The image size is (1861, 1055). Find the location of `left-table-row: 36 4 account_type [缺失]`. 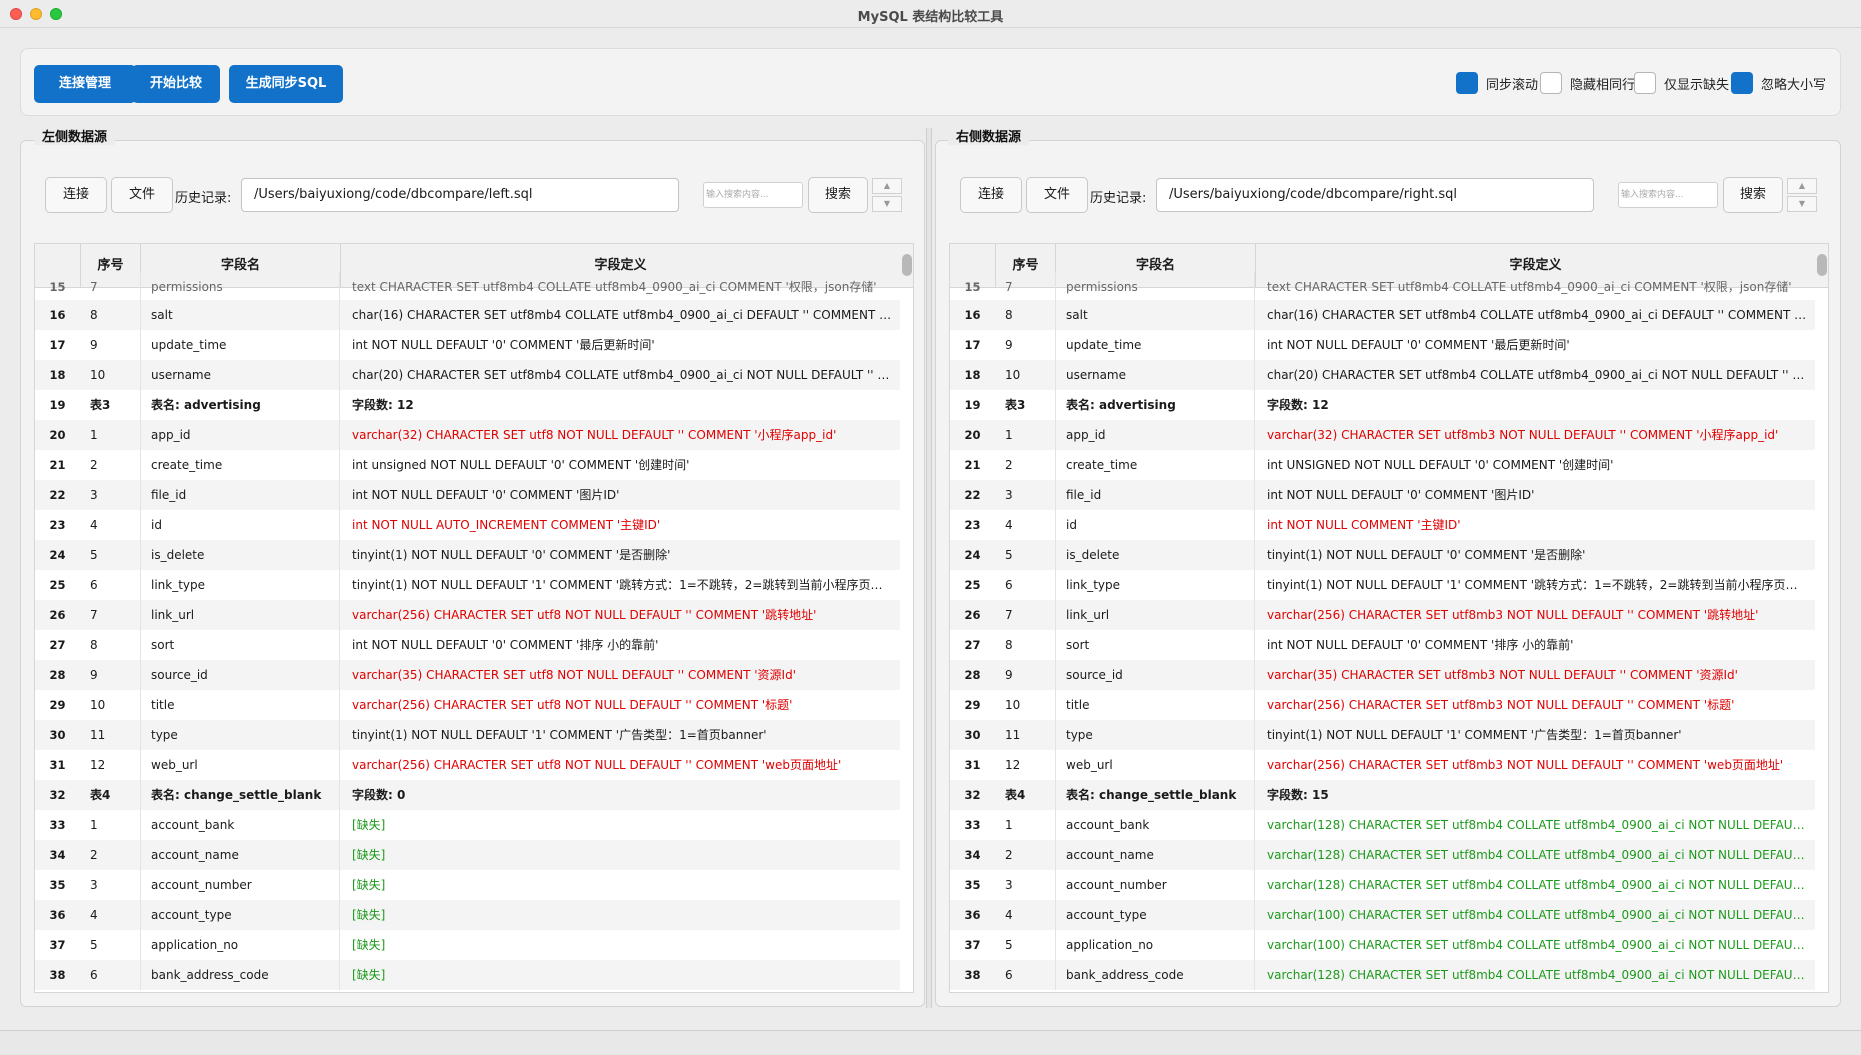

left-table-row: 36 4 account_type [缺失] is located at coordinates (467, 915).